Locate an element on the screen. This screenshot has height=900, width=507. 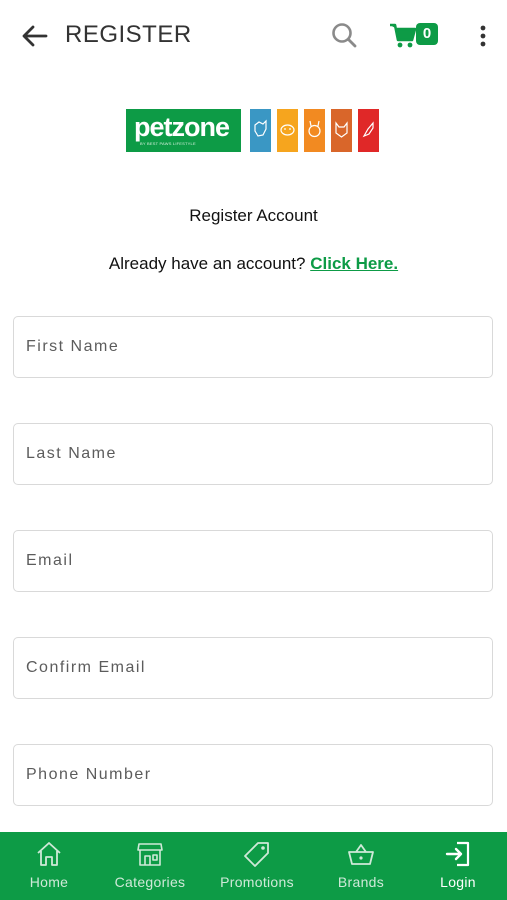
email-input is located at coordinates (253, 561).